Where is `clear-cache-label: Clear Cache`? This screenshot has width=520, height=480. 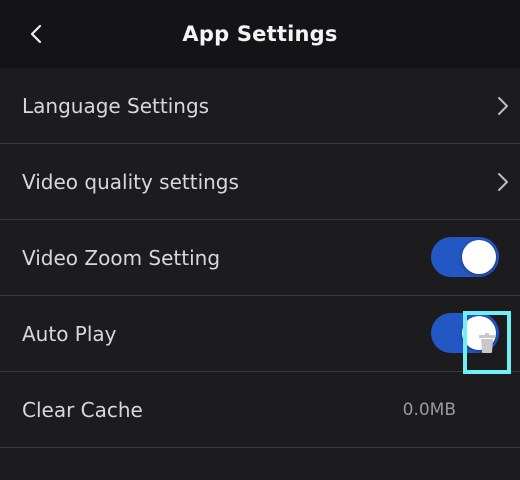 clear-cache-label: Clear Cache is located at coordinates (82, 410).